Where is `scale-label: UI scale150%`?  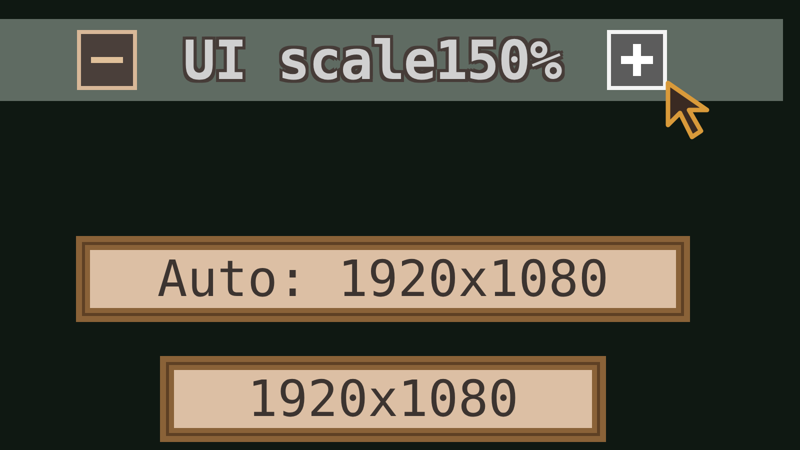 scale-label: UI scale150% is located at coordinates (372, 60).